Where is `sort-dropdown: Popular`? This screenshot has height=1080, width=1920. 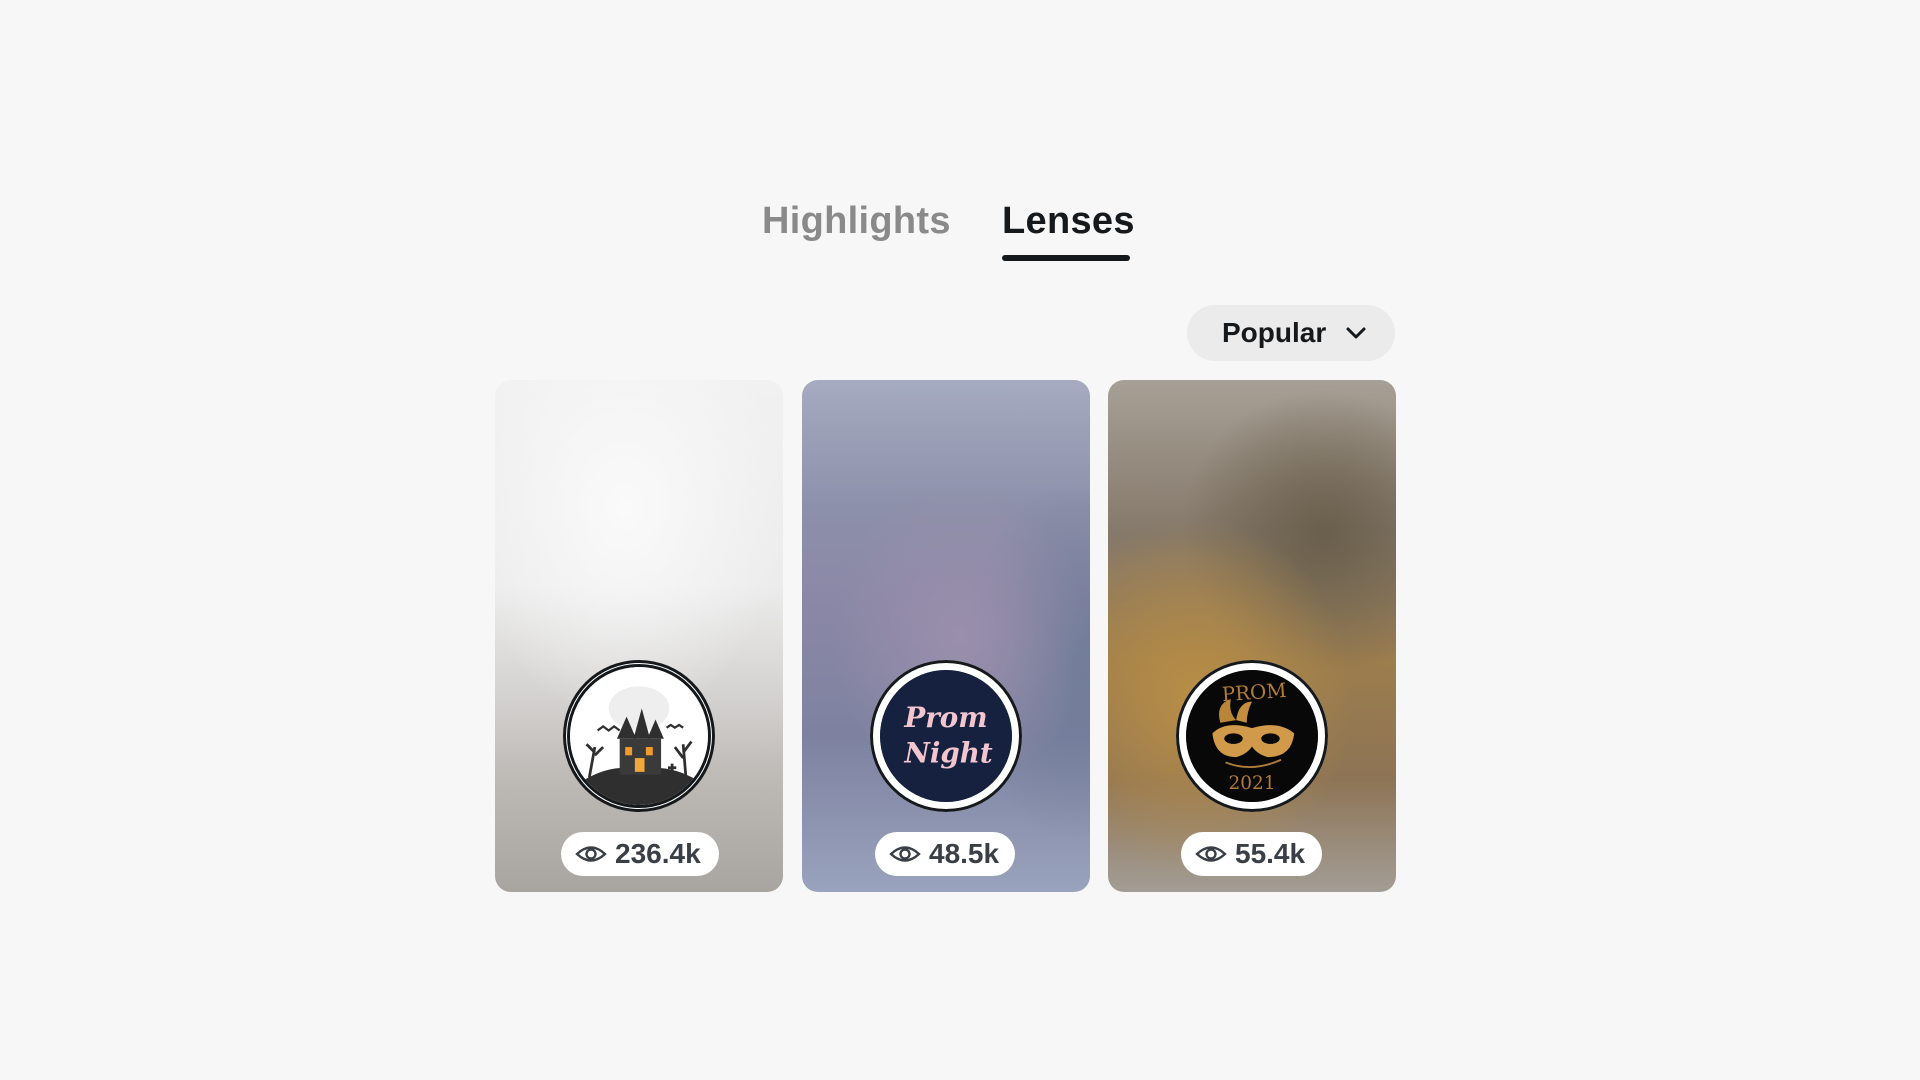
sort-dropdown: Popular is located at coordinates (1291, 333).